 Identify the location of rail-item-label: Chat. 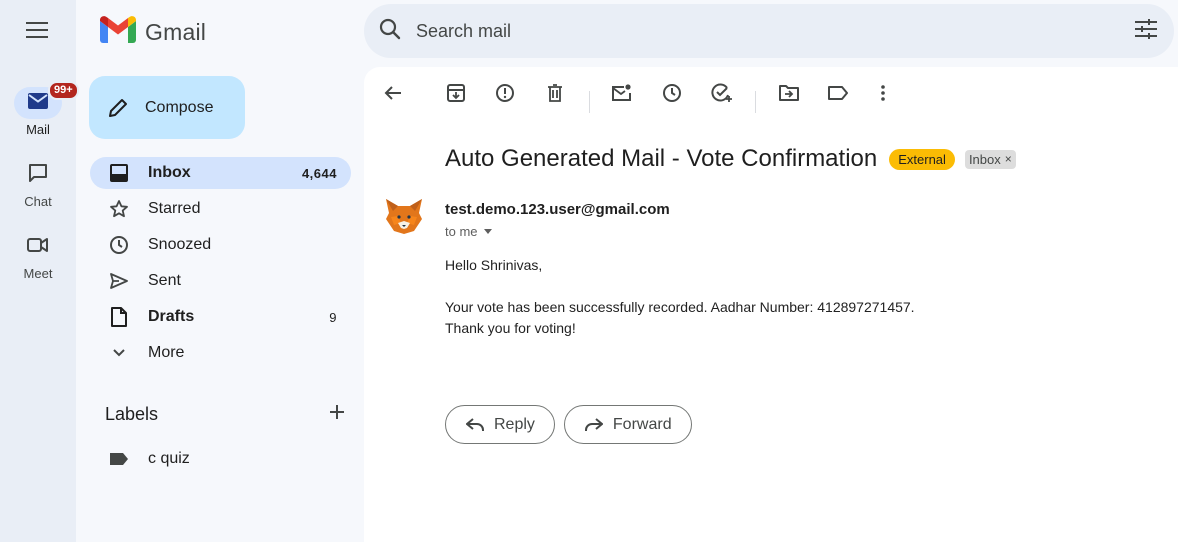
(38, 201).